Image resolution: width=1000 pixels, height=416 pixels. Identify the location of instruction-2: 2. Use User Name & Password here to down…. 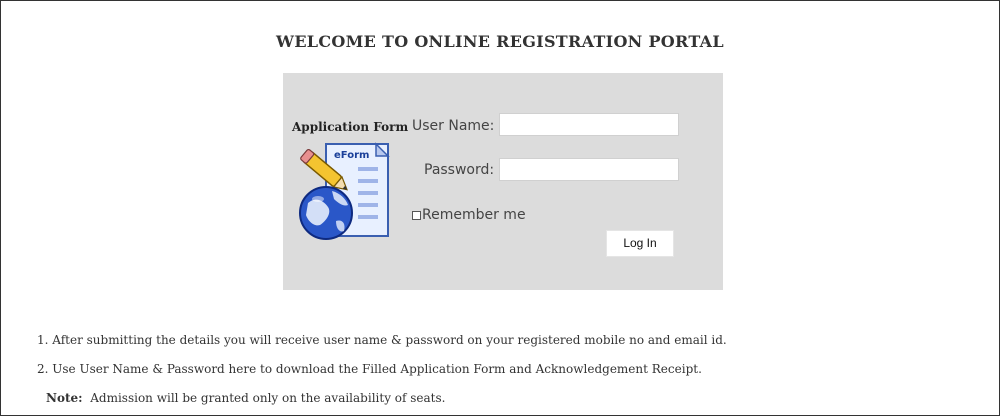
(369, 369).